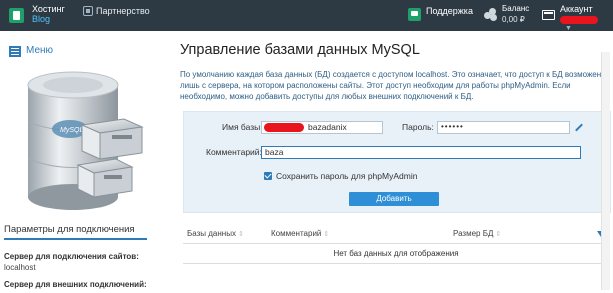  Describe the element at coordinates (15, 51) in the screenshot. I see `menu-icon` at that location.